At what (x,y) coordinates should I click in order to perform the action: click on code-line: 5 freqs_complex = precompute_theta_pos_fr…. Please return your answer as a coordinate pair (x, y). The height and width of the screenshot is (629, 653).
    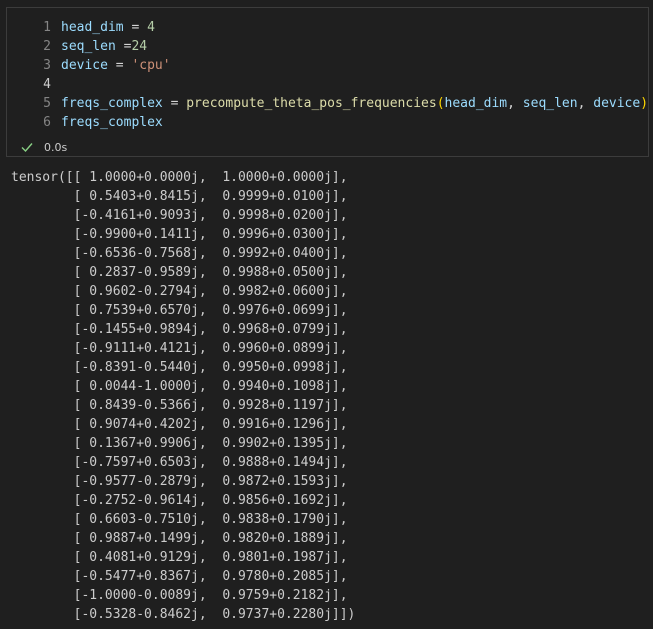
    Looking at the image, I should click on (327, 103).